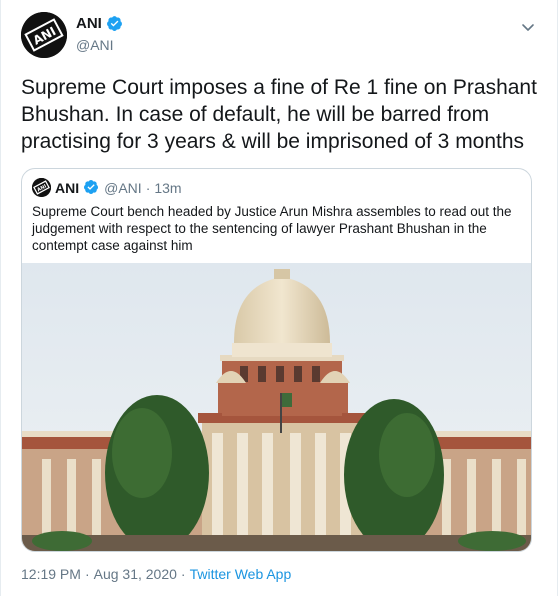  Describe the element at coordinates (280, 39) in the screenshot. I see `tweet-header: ANI ANI @ANI` at that location.